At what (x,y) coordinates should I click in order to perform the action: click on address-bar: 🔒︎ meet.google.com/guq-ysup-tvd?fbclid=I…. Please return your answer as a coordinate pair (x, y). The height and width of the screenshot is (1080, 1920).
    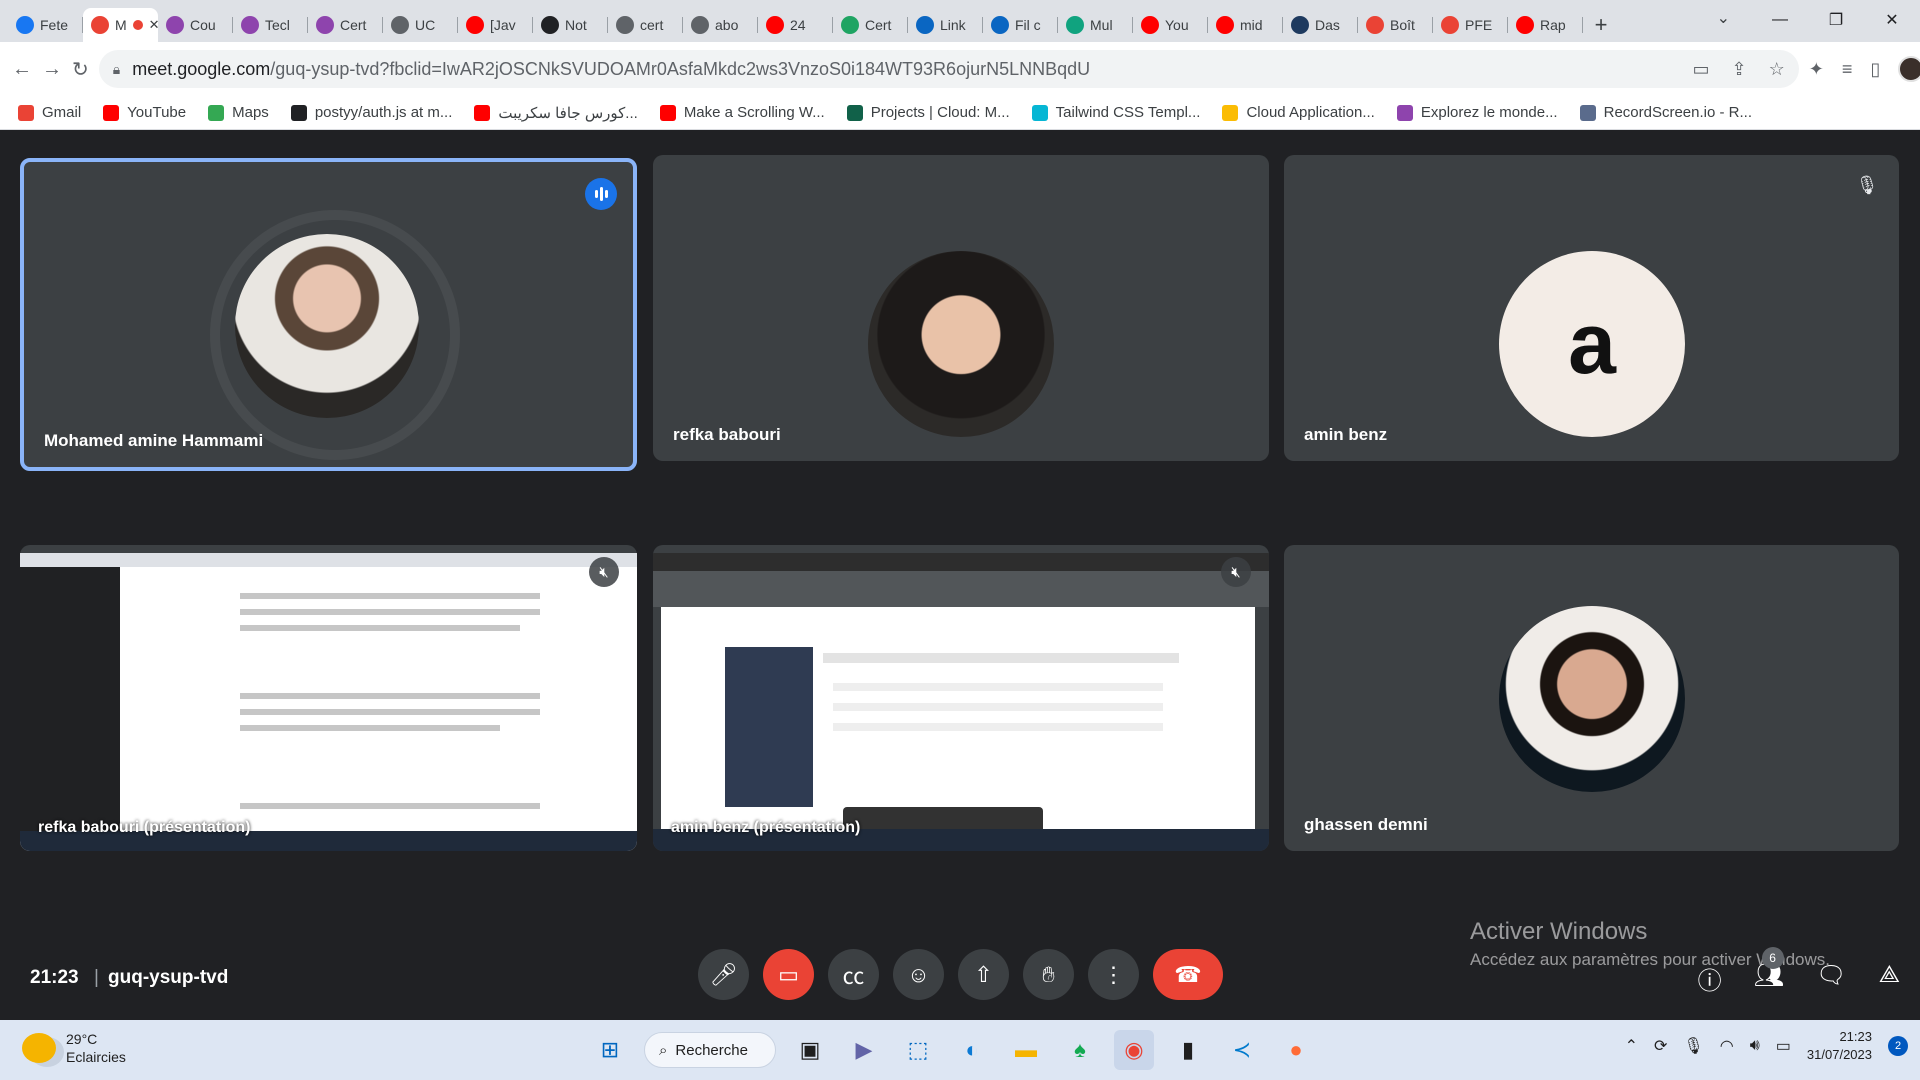
    Looking at the image, I should click on (948, 69).